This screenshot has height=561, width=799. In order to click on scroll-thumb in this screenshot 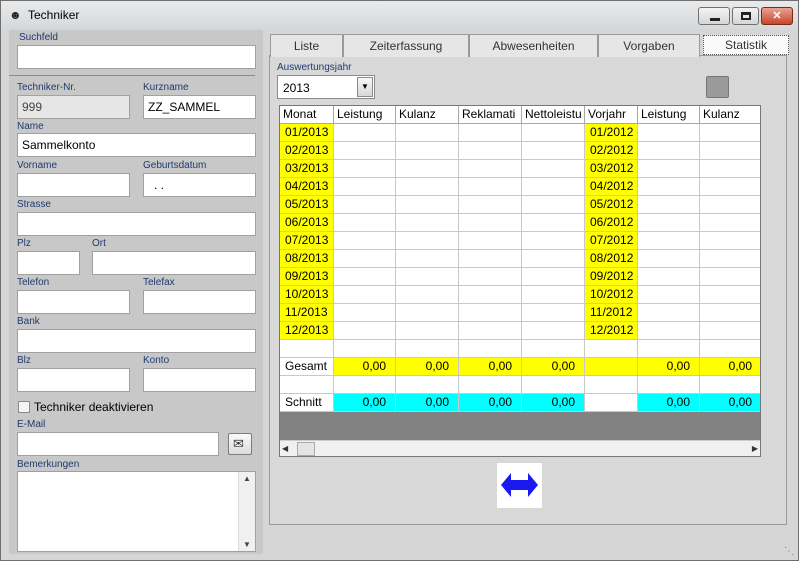, I will do `click(306, 449)`.